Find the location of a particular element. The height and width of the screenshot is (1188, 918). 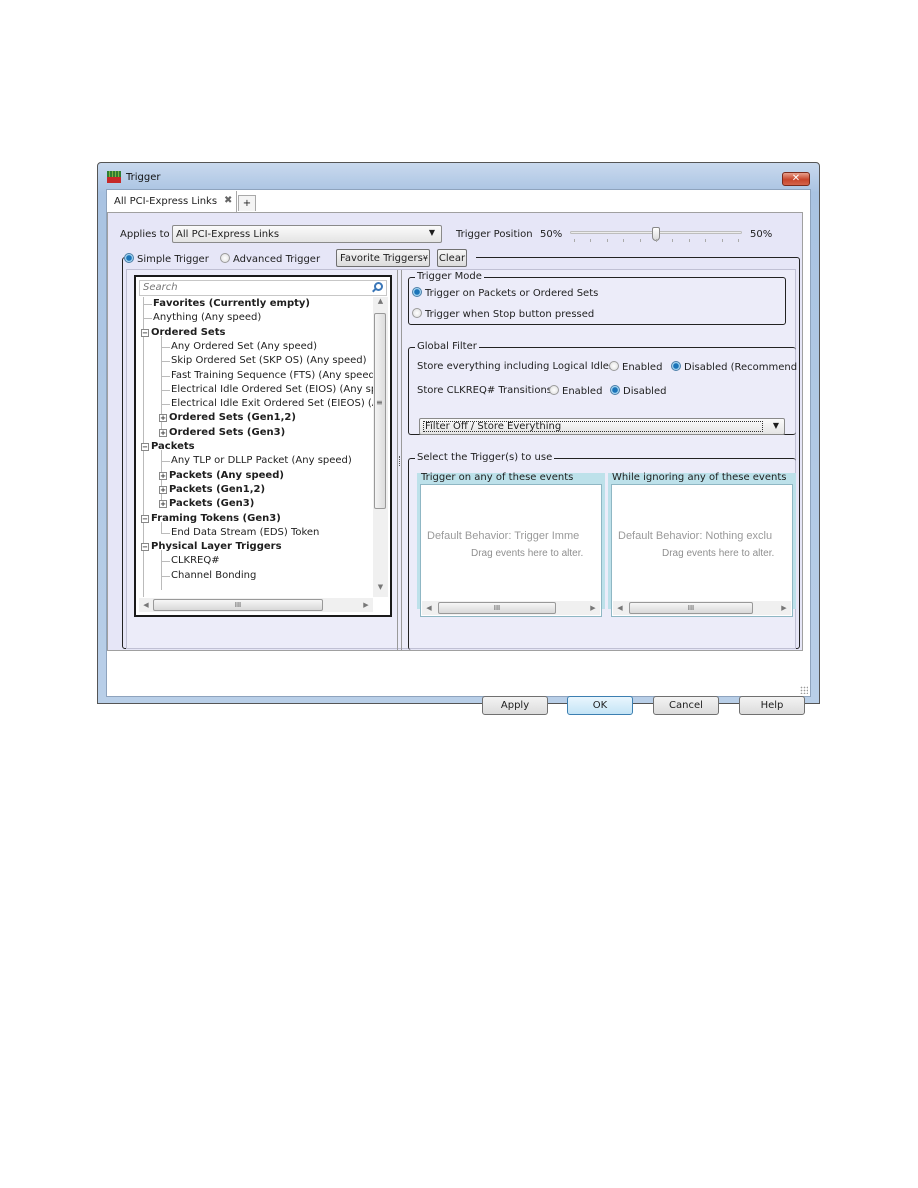

tree-item-label: Favorites (Currently empty) is located at coordinates (231, 303).